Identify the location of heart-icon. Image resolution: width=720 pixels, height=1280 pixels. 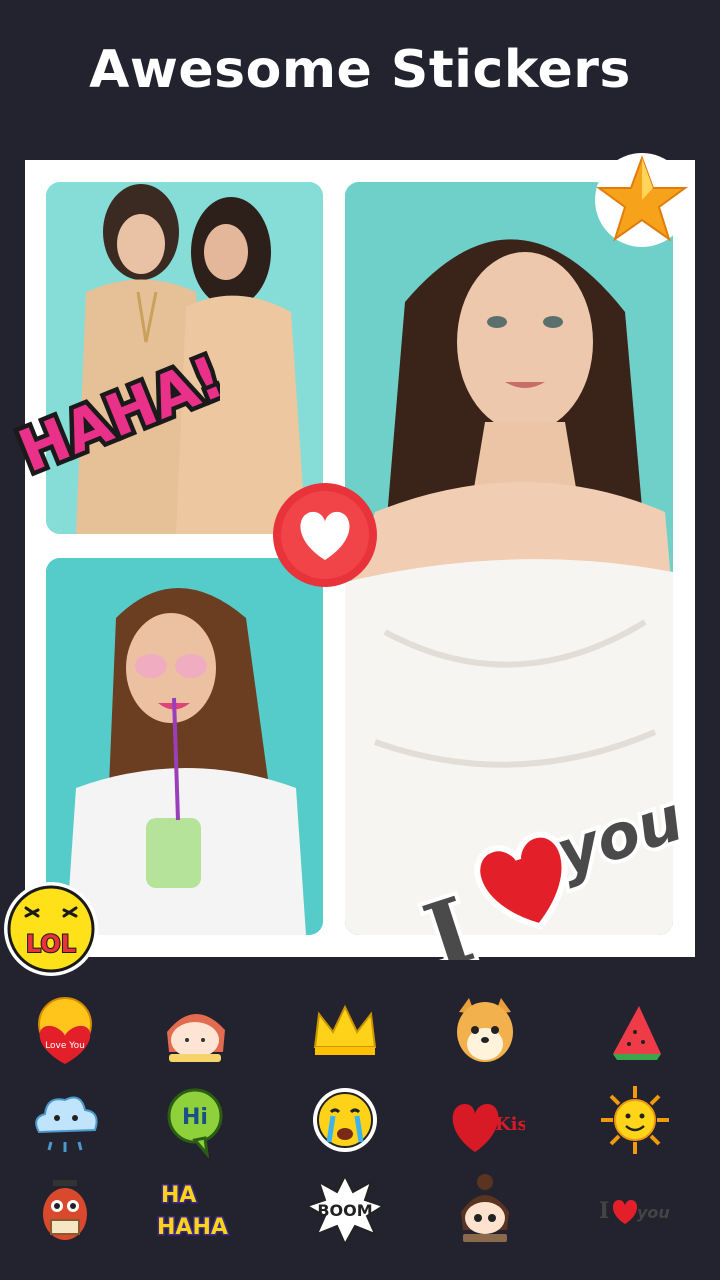
(325, 535).